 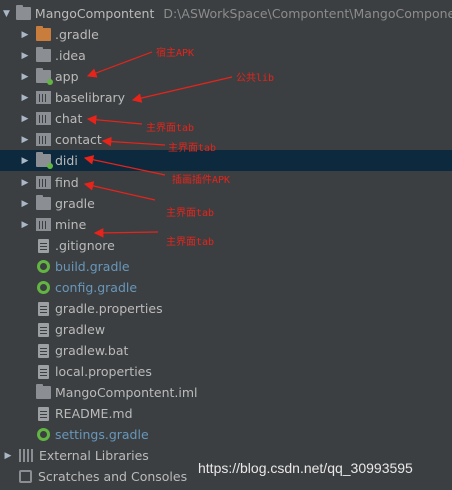 What do you see at coordinates (119, 191) in the screenshot?
I see `annotation-arrow-find` at bounding box center [119, 191].